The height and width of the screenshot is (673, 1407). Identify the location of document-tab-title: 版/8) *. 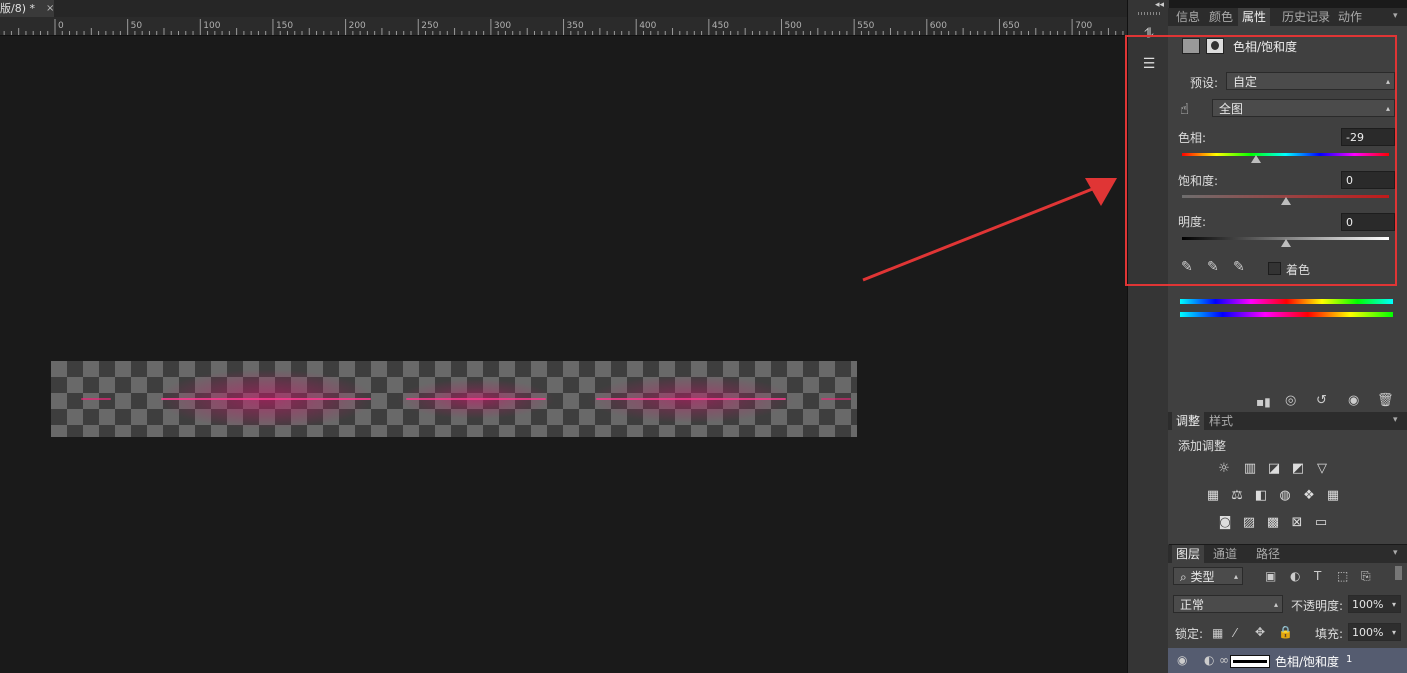
(17, 8).